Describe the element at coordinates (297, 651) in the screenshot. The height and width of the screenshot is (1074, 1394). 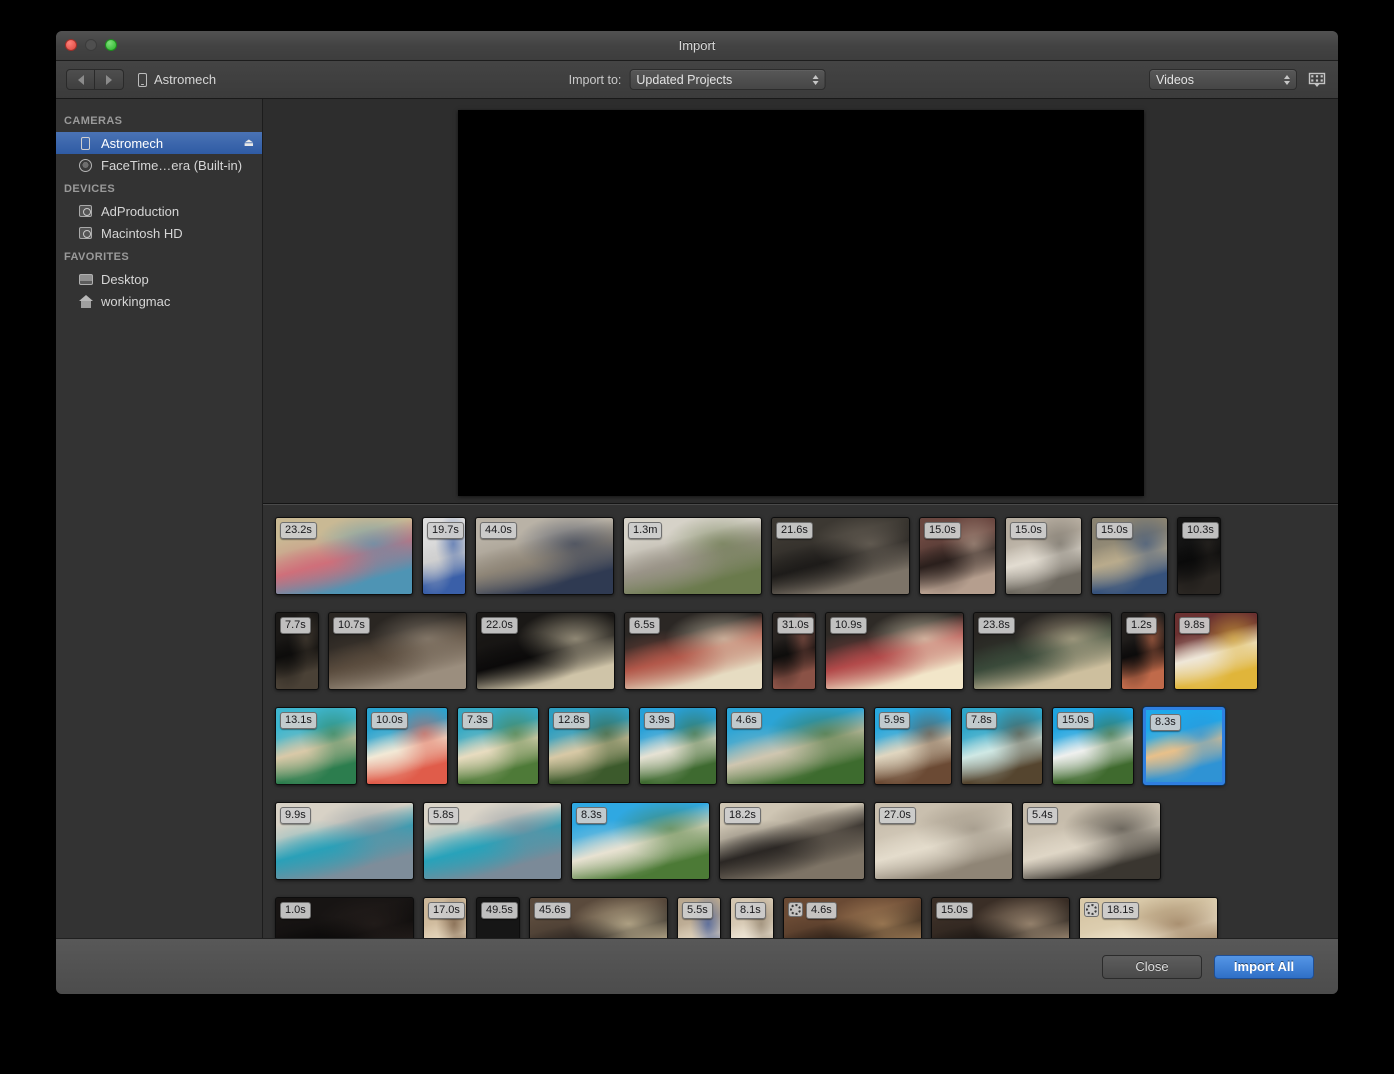
I see `clip-thumbnail: 7.7s` at that location.